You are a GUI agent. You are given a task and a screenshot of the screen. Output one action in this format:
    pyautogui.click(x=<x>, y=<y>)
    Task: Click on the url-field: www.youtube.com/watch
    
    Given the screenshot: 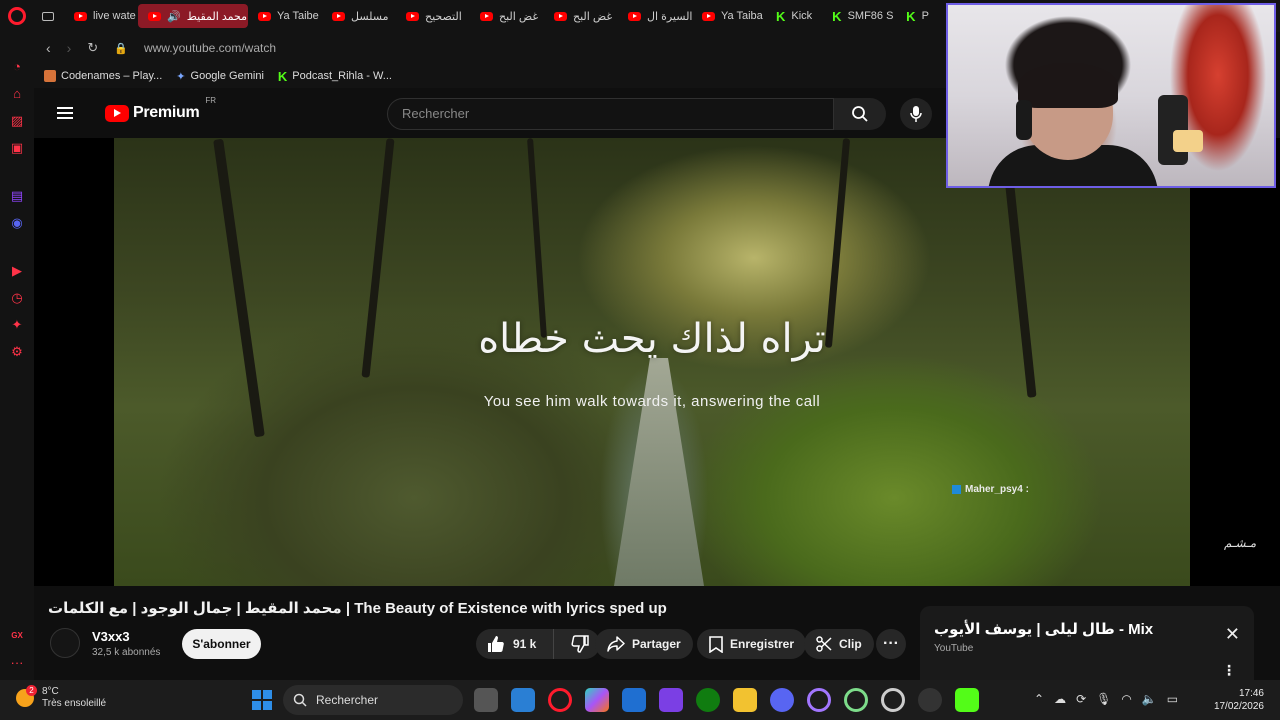 What is the action you would take?
    pyautogui.click(x=210, y=48)
    